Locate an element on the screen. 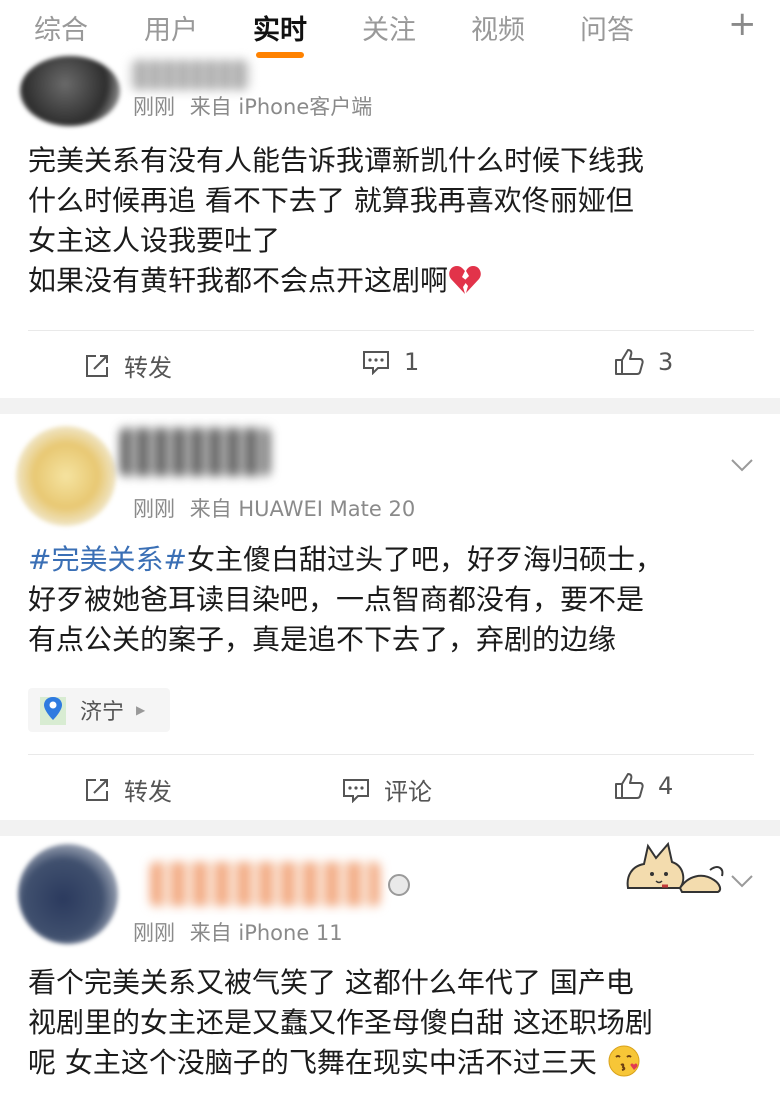 The width and height of the screenshot is (780, 1113). content-line: 看个完美关系又被气笑了 这都什么年代了 国产电 is located at coordinates (331, 982).